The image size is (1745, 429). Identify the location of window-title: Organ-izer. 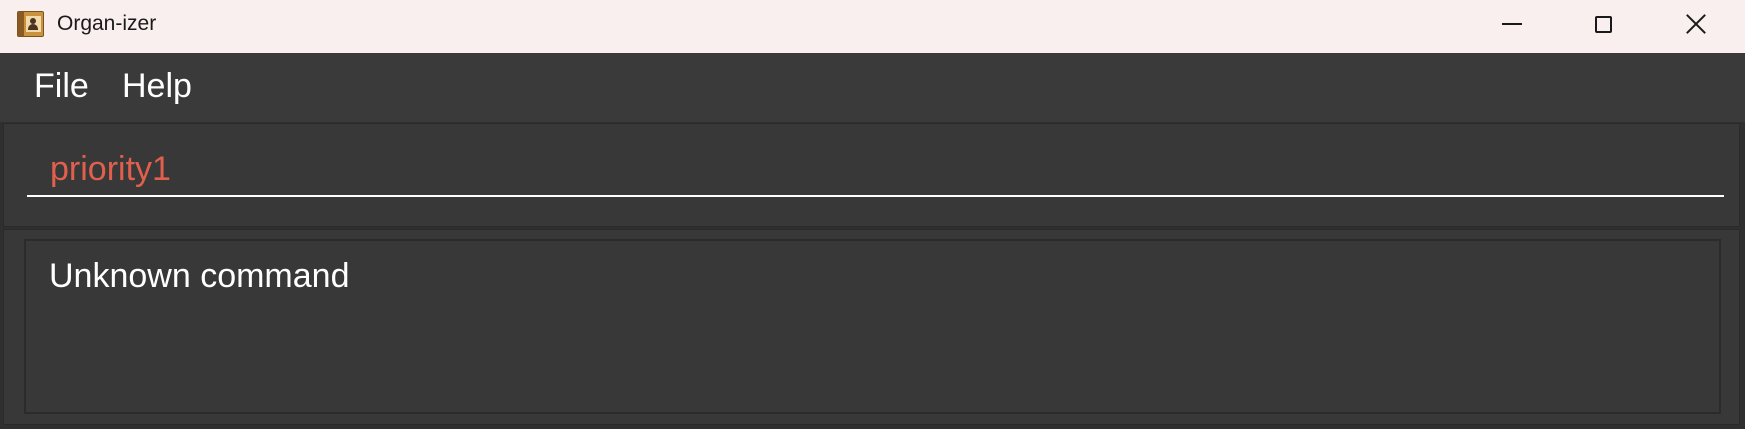
(107, 23).